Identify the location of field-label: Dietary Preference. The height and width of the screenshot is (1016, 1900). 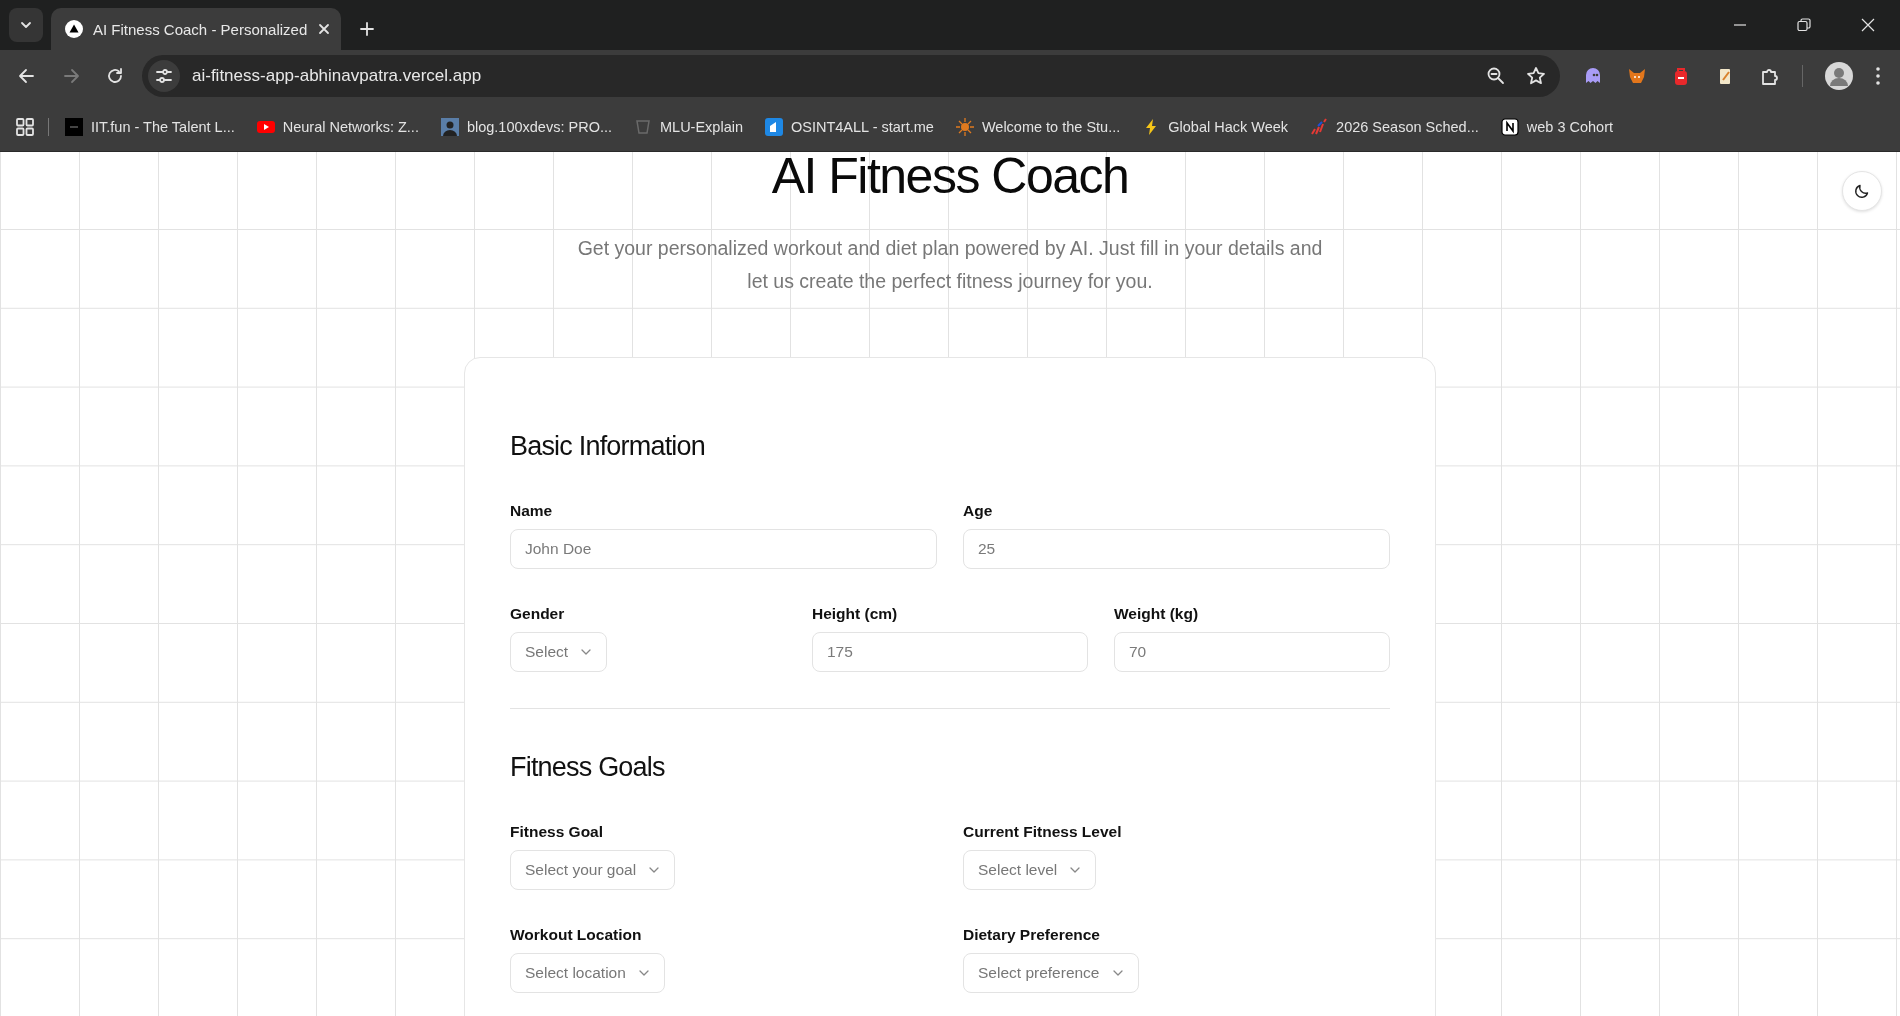
(1031, 935).